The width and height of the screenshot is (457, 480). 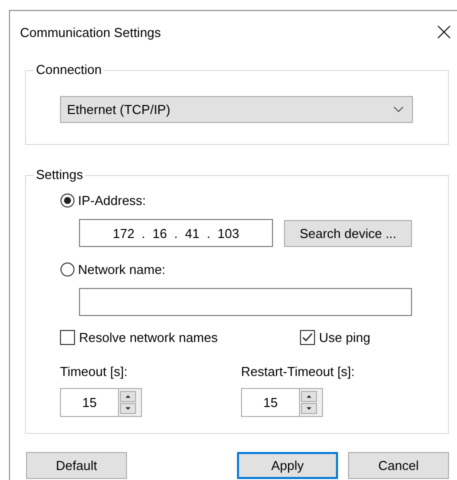 I want to click on window-title: Communication Settings, so click(x=90, y=32).